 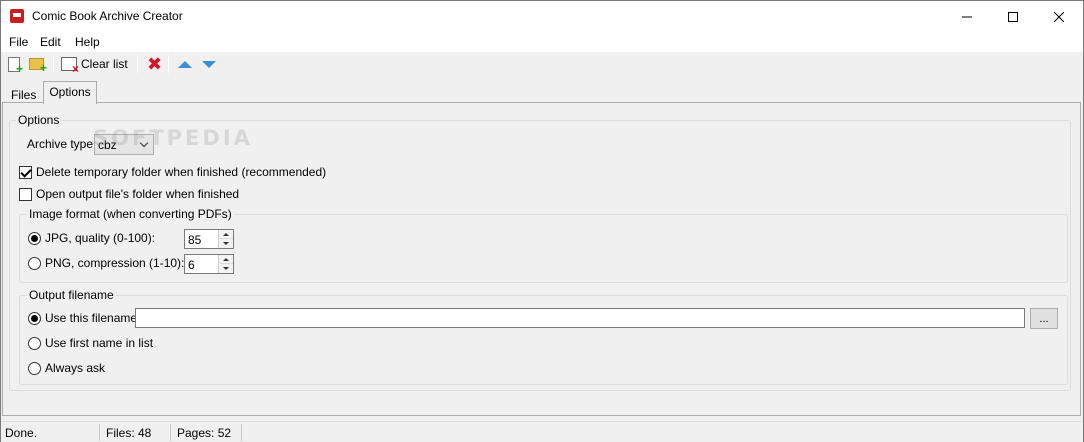 I want to click on add-folder-button: +, so click(x=38, y=64).